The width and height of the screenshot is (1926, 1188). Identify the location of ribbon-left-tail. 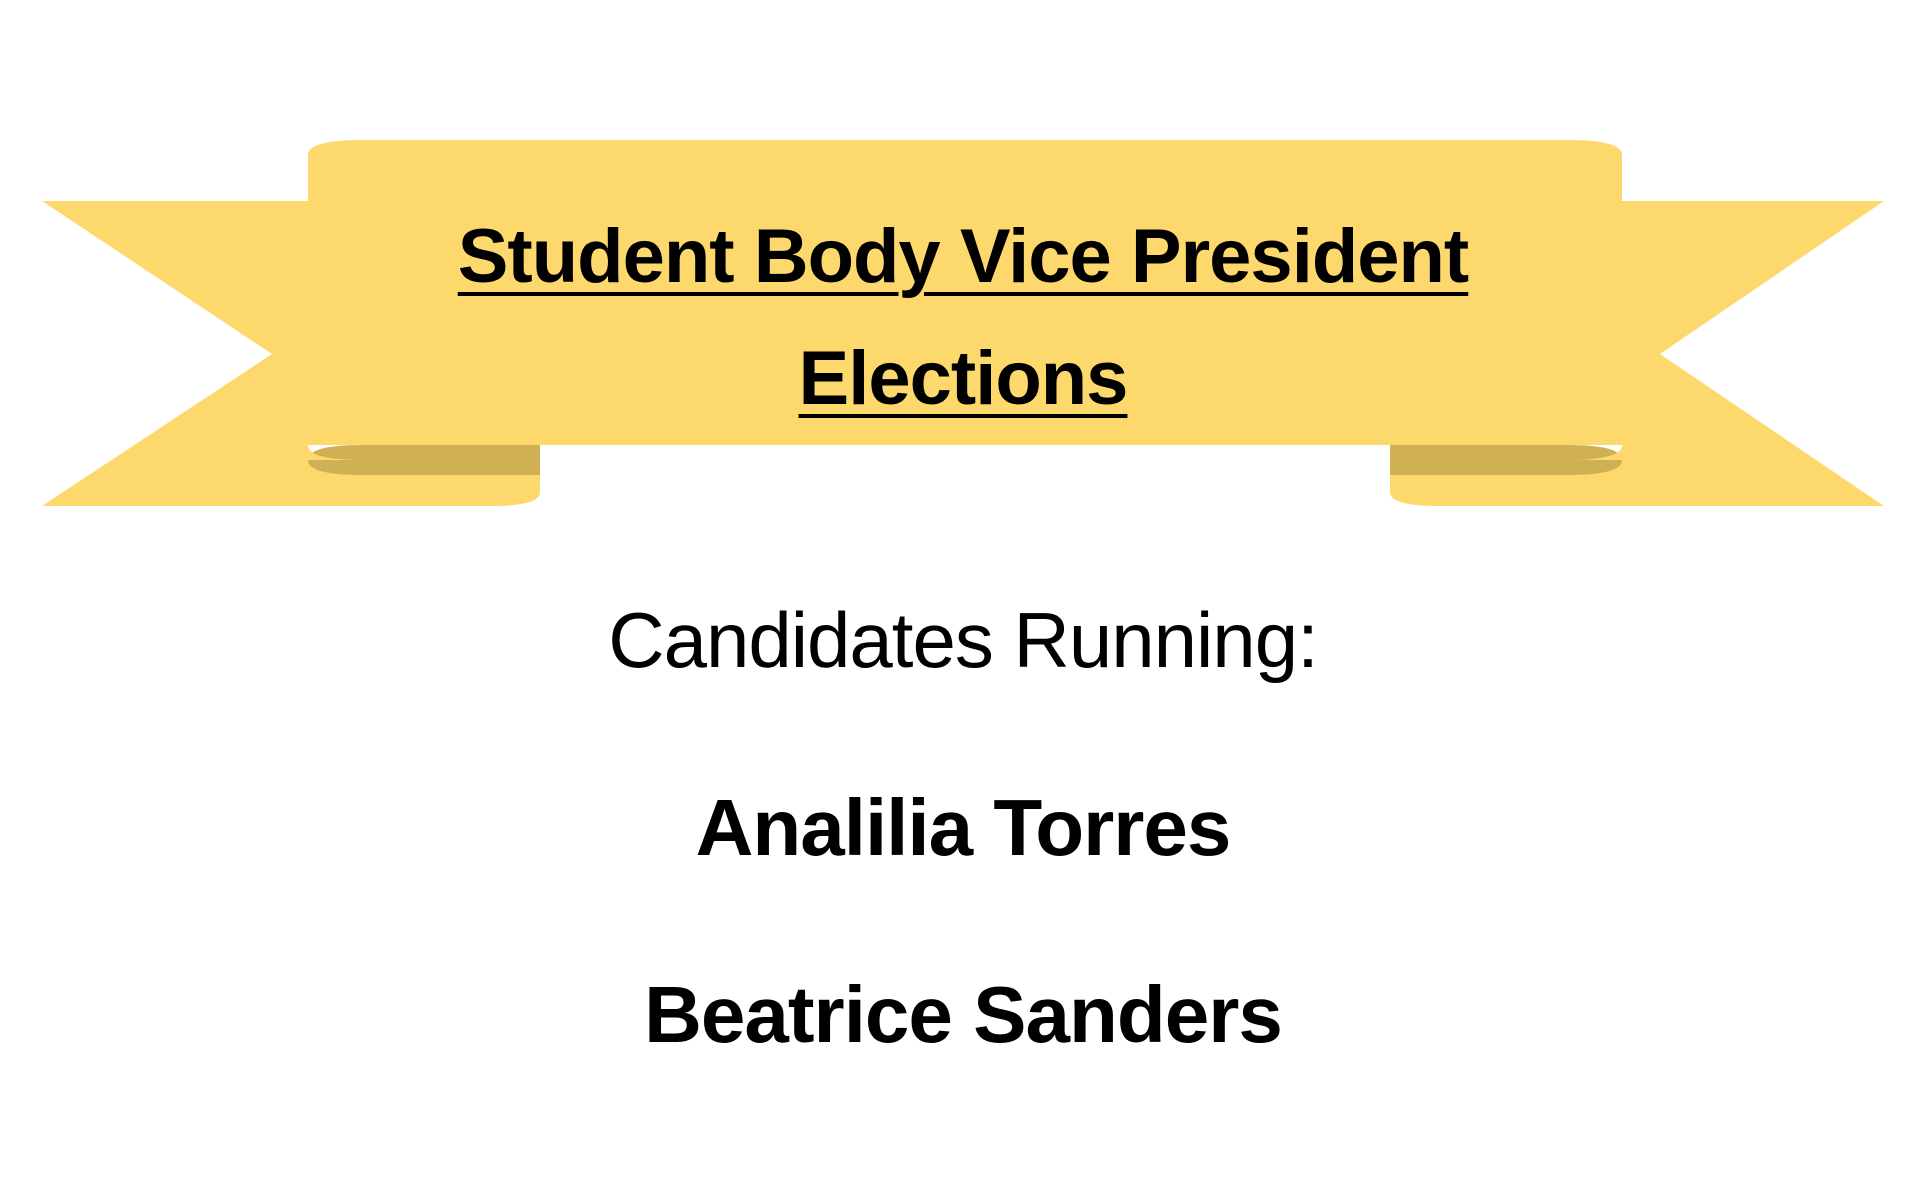
(175, 353).